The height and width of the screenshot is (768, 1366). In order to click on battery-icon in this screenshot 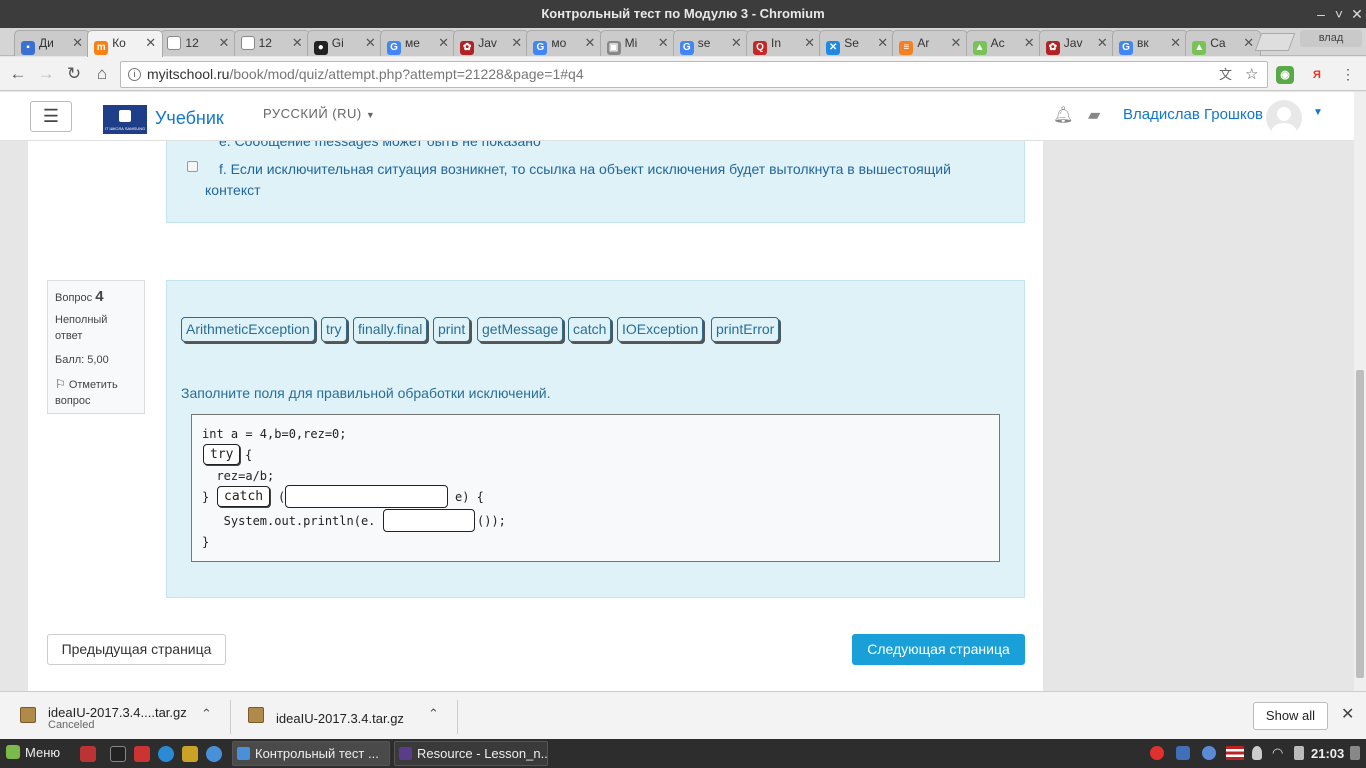, I will do `click(1299, 753)`.